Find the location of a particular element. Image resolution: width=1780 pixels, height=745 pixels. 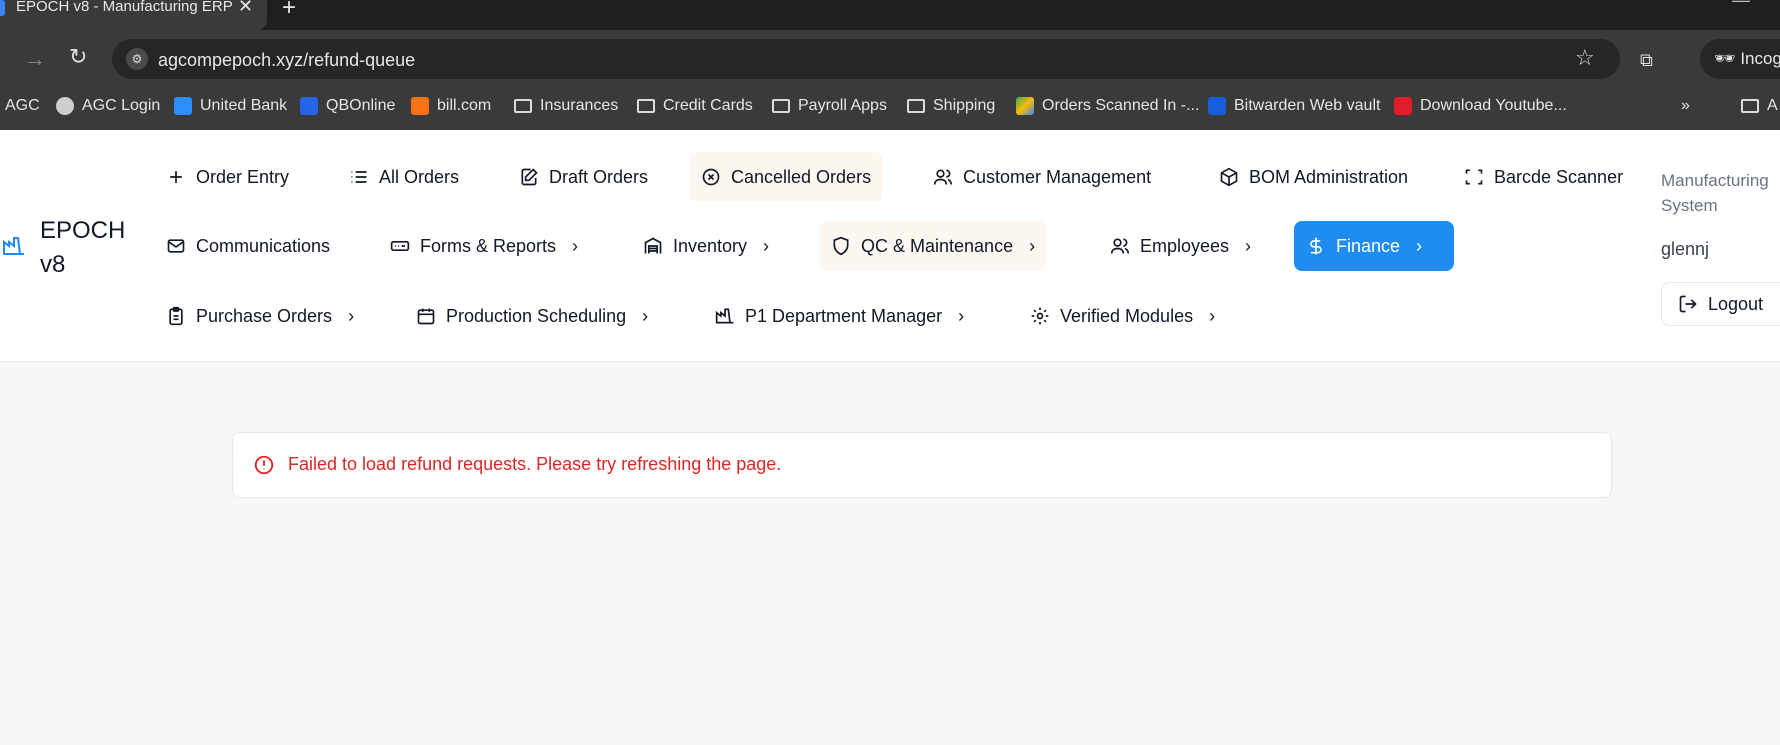

nav-bom-administration: BOM Administration is located at coordinates (1313, 177).